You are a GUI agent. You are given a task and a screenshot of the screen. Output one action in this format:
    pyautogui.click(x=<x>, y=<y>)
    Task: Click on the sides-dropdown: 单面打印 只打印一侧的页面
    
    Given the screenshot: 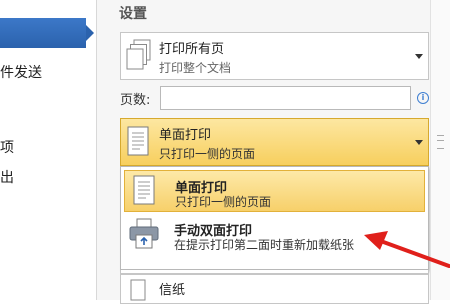 What is the action you would take?
    pyautogui.click(x=274, y=142)
    